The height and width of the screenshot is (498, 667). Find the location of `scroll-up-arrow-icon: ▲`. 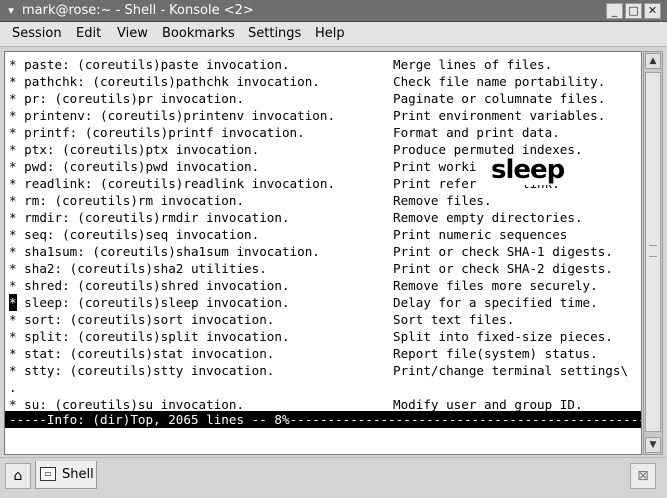

scroll-up-arrow-icon: ▲ is located at coordinates (653, 61).